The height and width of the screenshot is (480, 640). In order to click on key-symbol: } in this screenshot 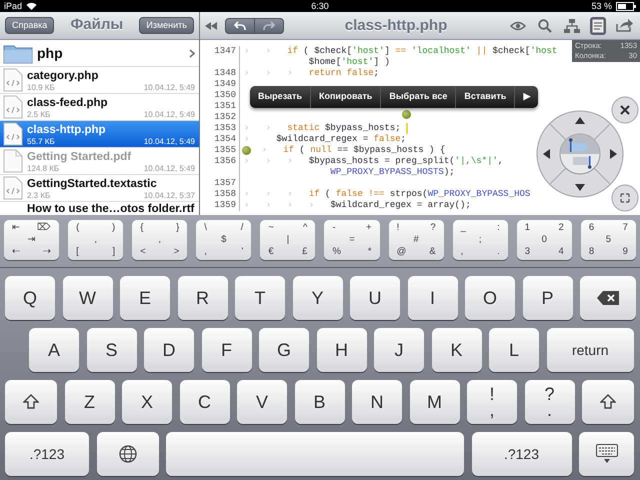, I will do `click(178, 228)`.